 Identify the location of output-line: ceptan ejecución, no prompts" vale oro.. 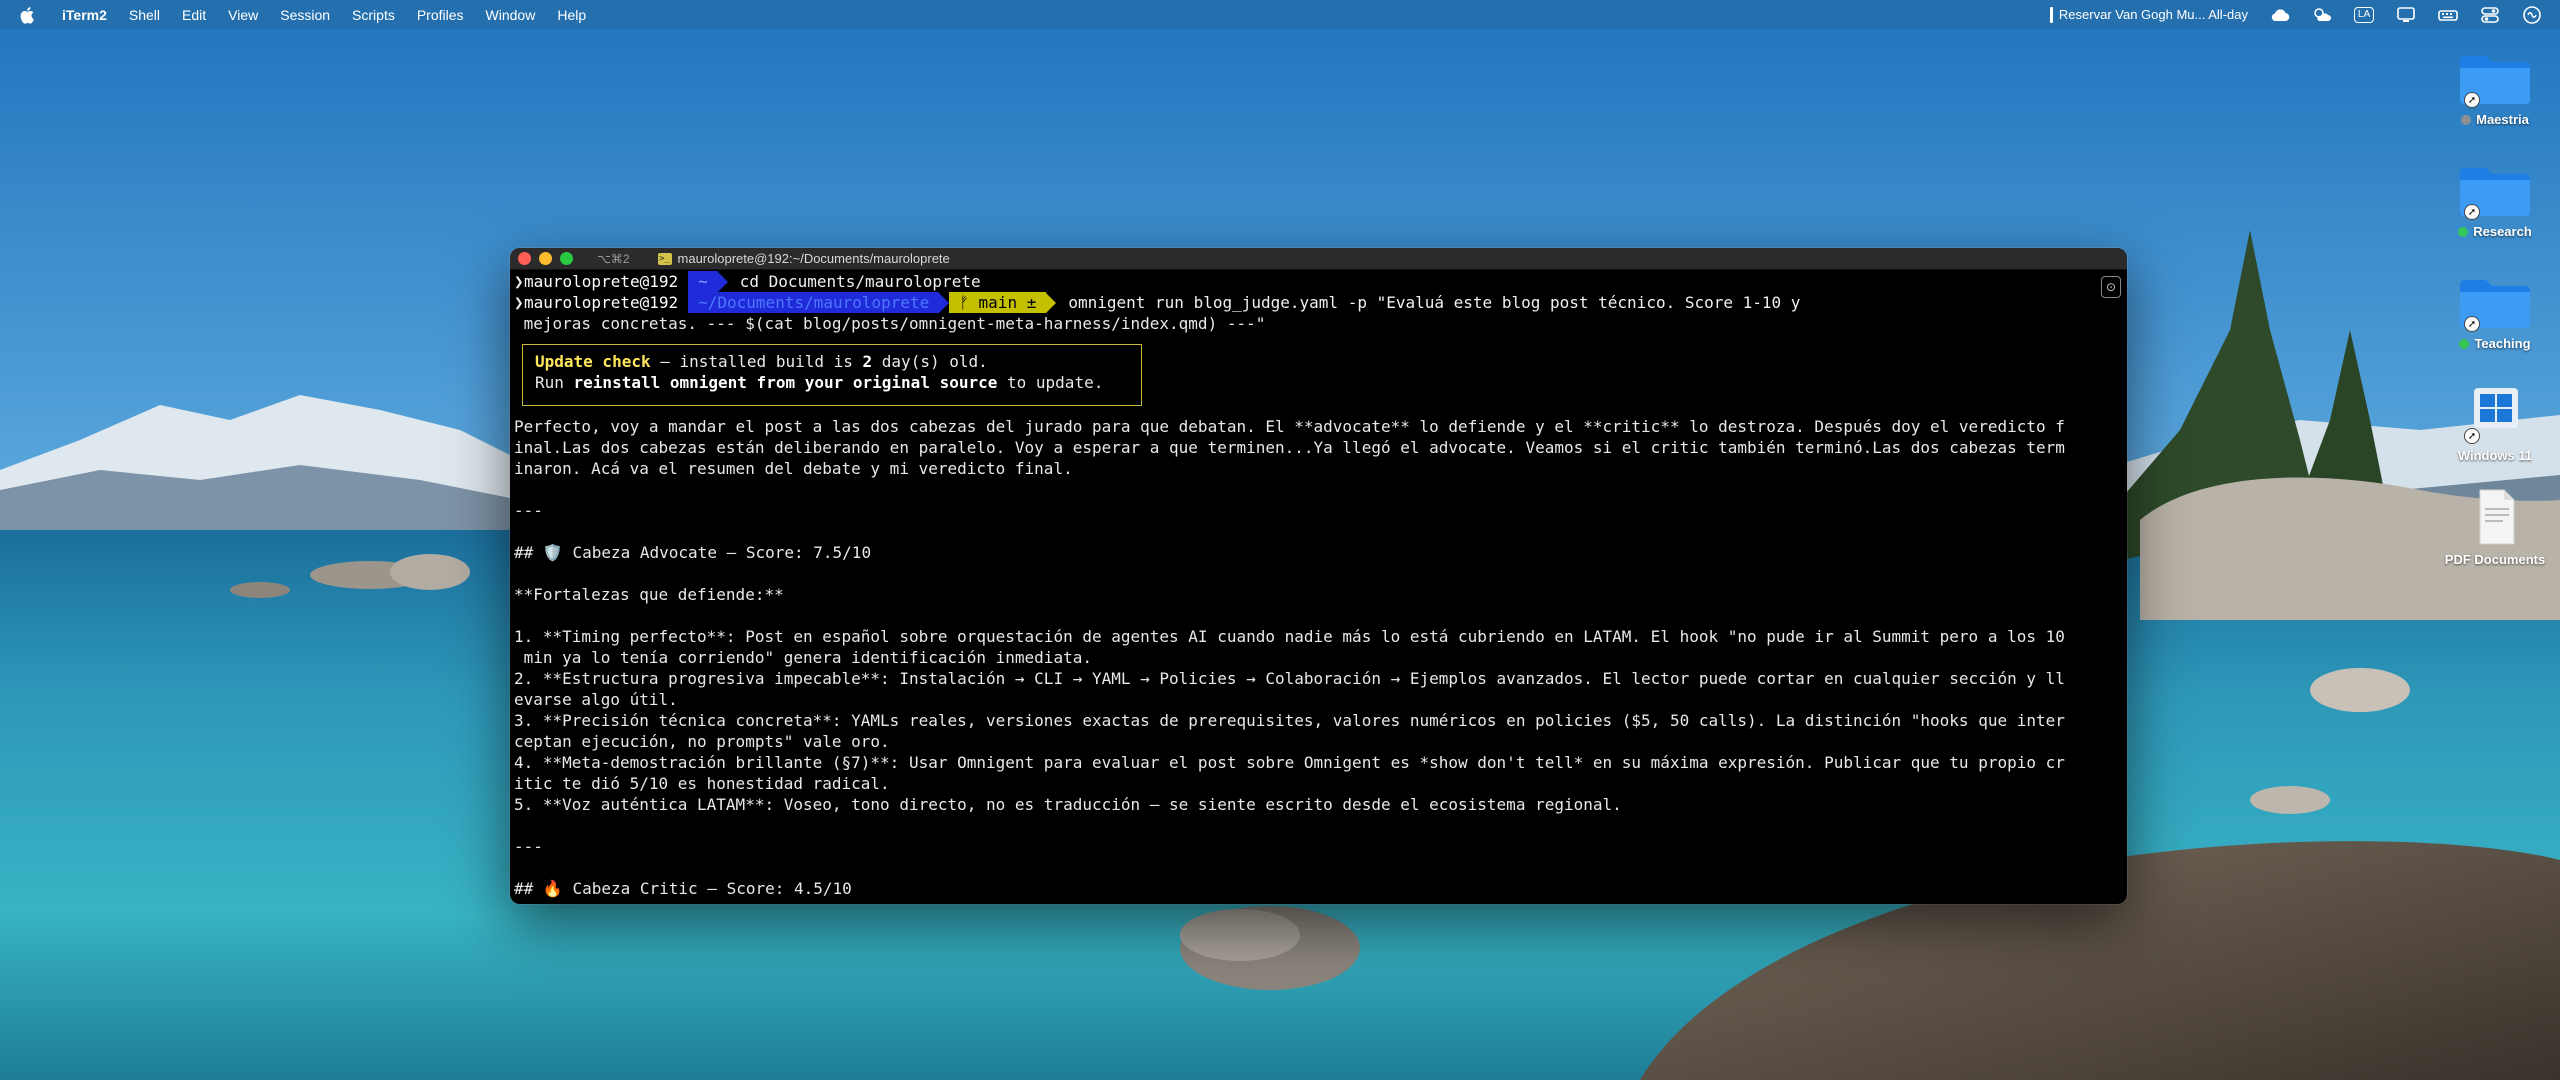
(702, 741).